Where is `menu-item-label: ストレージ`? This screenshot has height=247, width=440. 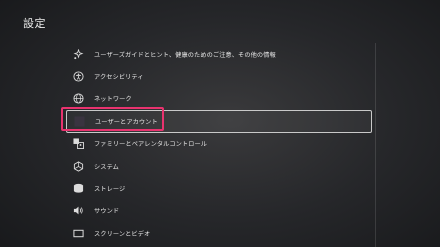
menu-item-label: ストレージ is located at coordinates (110, 190).